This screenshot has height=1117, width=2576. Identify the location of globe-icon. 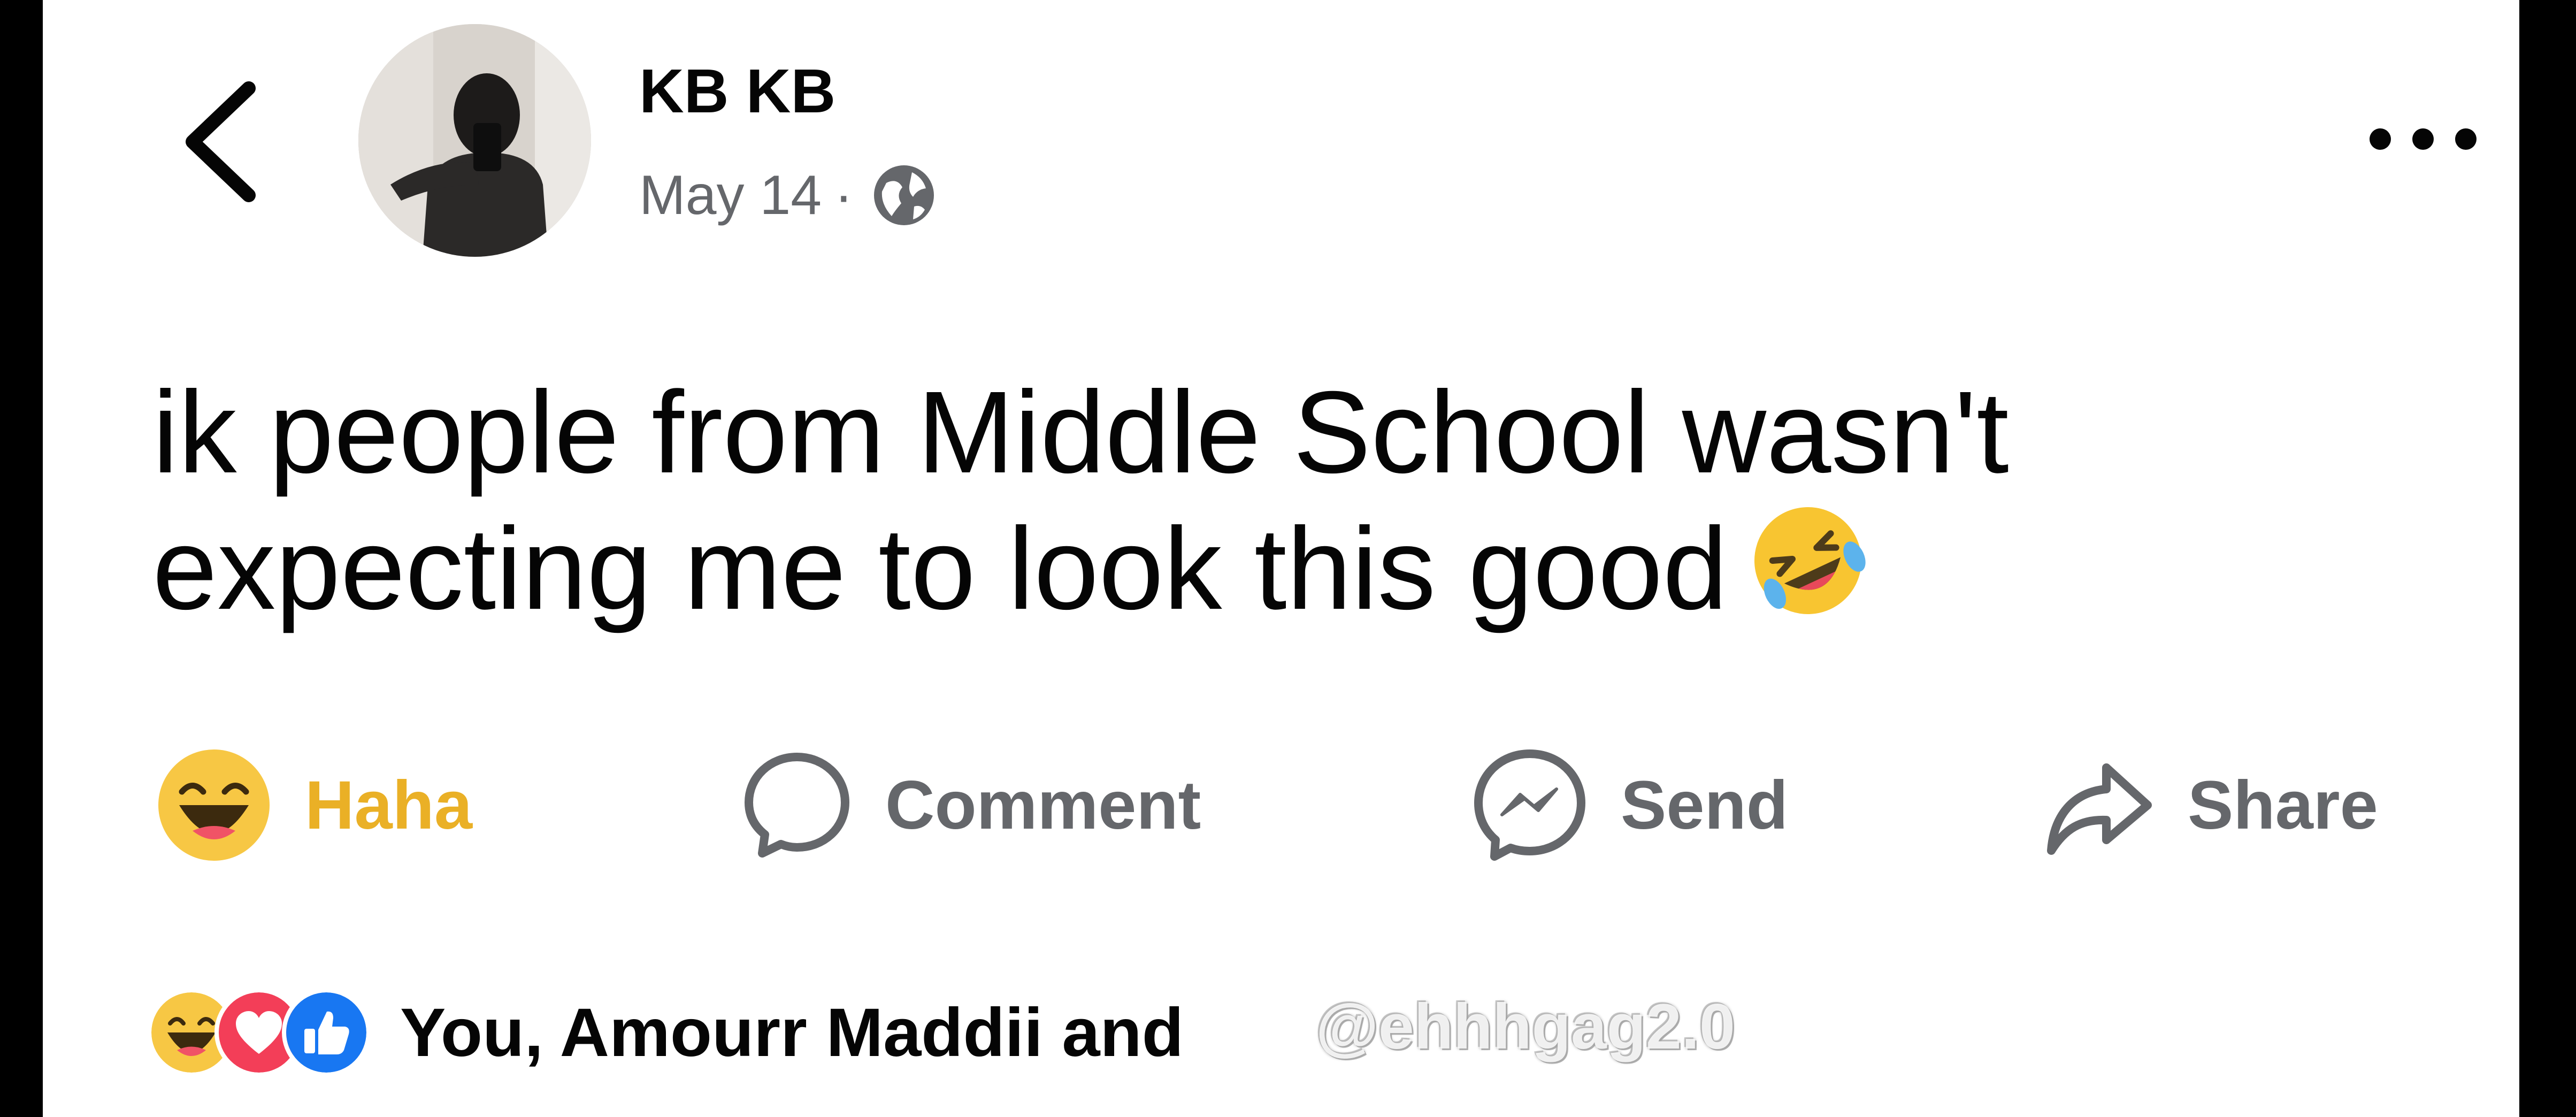
(903, 195).